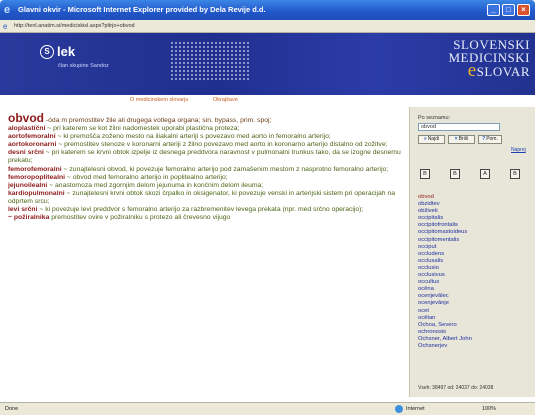 The width and height of the screenshot is (535, 415). What do you see at coordinates (474, 225) in the screenshot?
I see `word-list-item: occipitofrontalis` at bounding box center [474, 225].